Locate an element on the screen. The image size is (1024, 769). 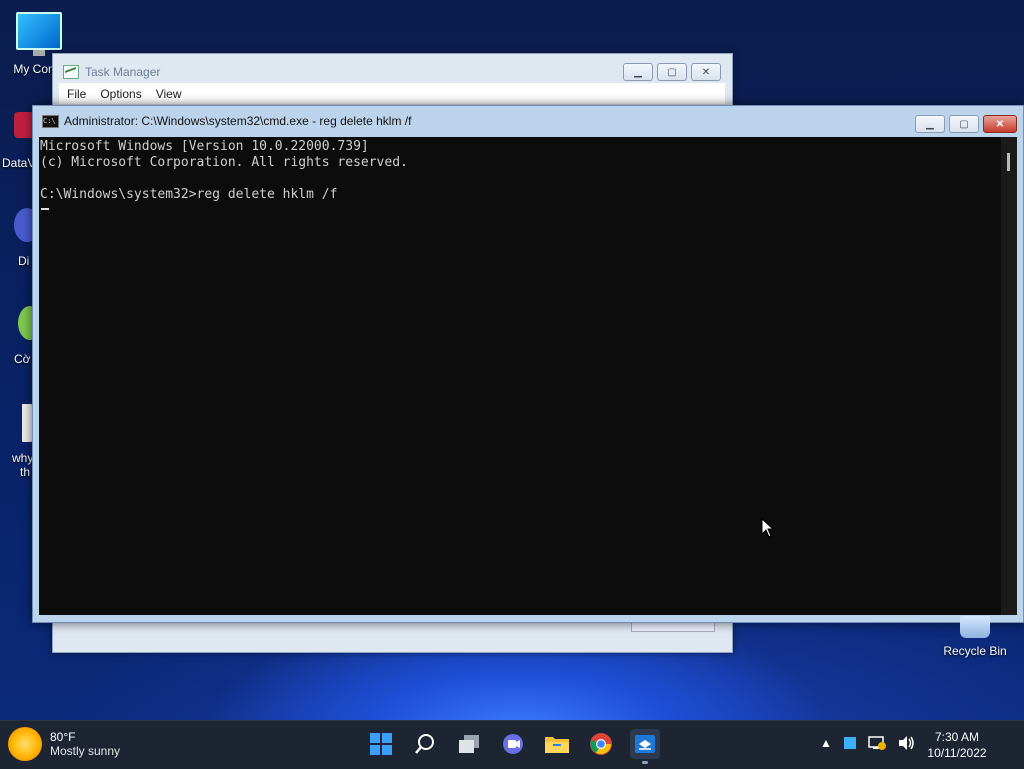
chrome-icon is located at coordinates (601, 744).